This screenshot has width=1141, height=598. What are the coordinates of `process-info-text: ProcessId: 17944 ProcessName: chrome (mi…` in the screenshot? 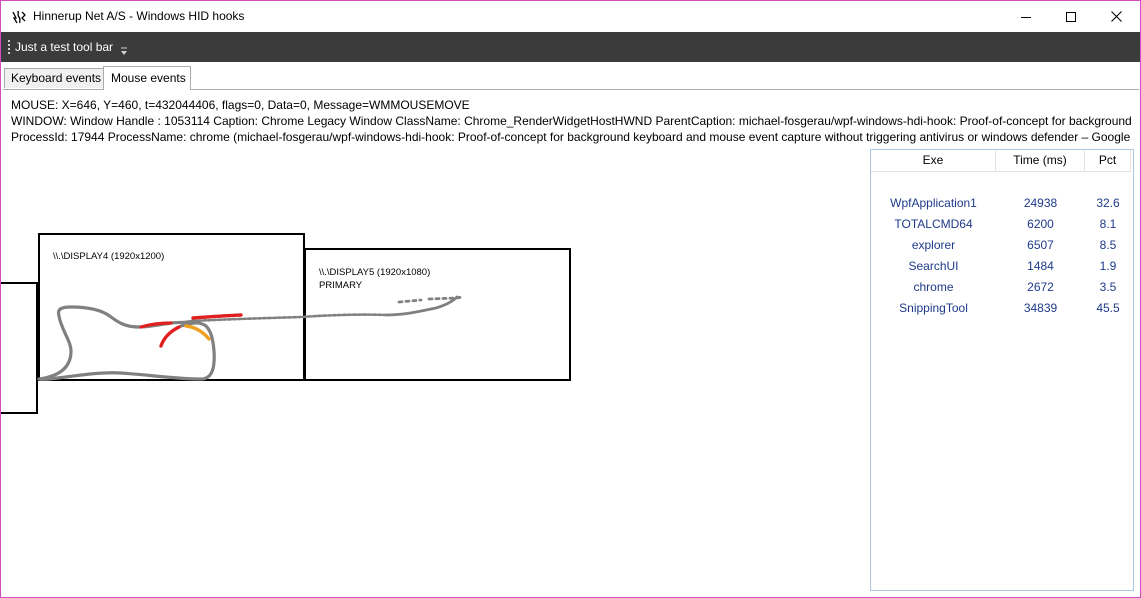 It's located at (571, 137).